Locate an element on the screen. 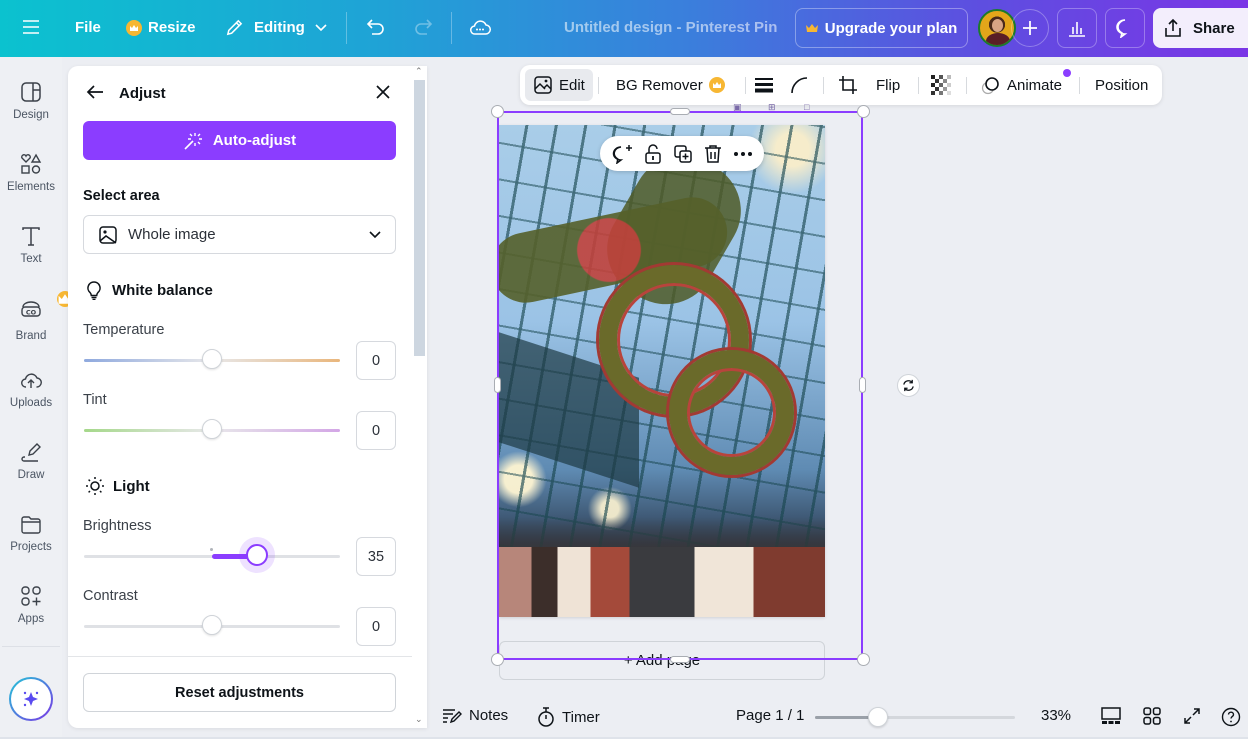  upgrade-label: Upgrade your plan is located at coordinates (891, 28).